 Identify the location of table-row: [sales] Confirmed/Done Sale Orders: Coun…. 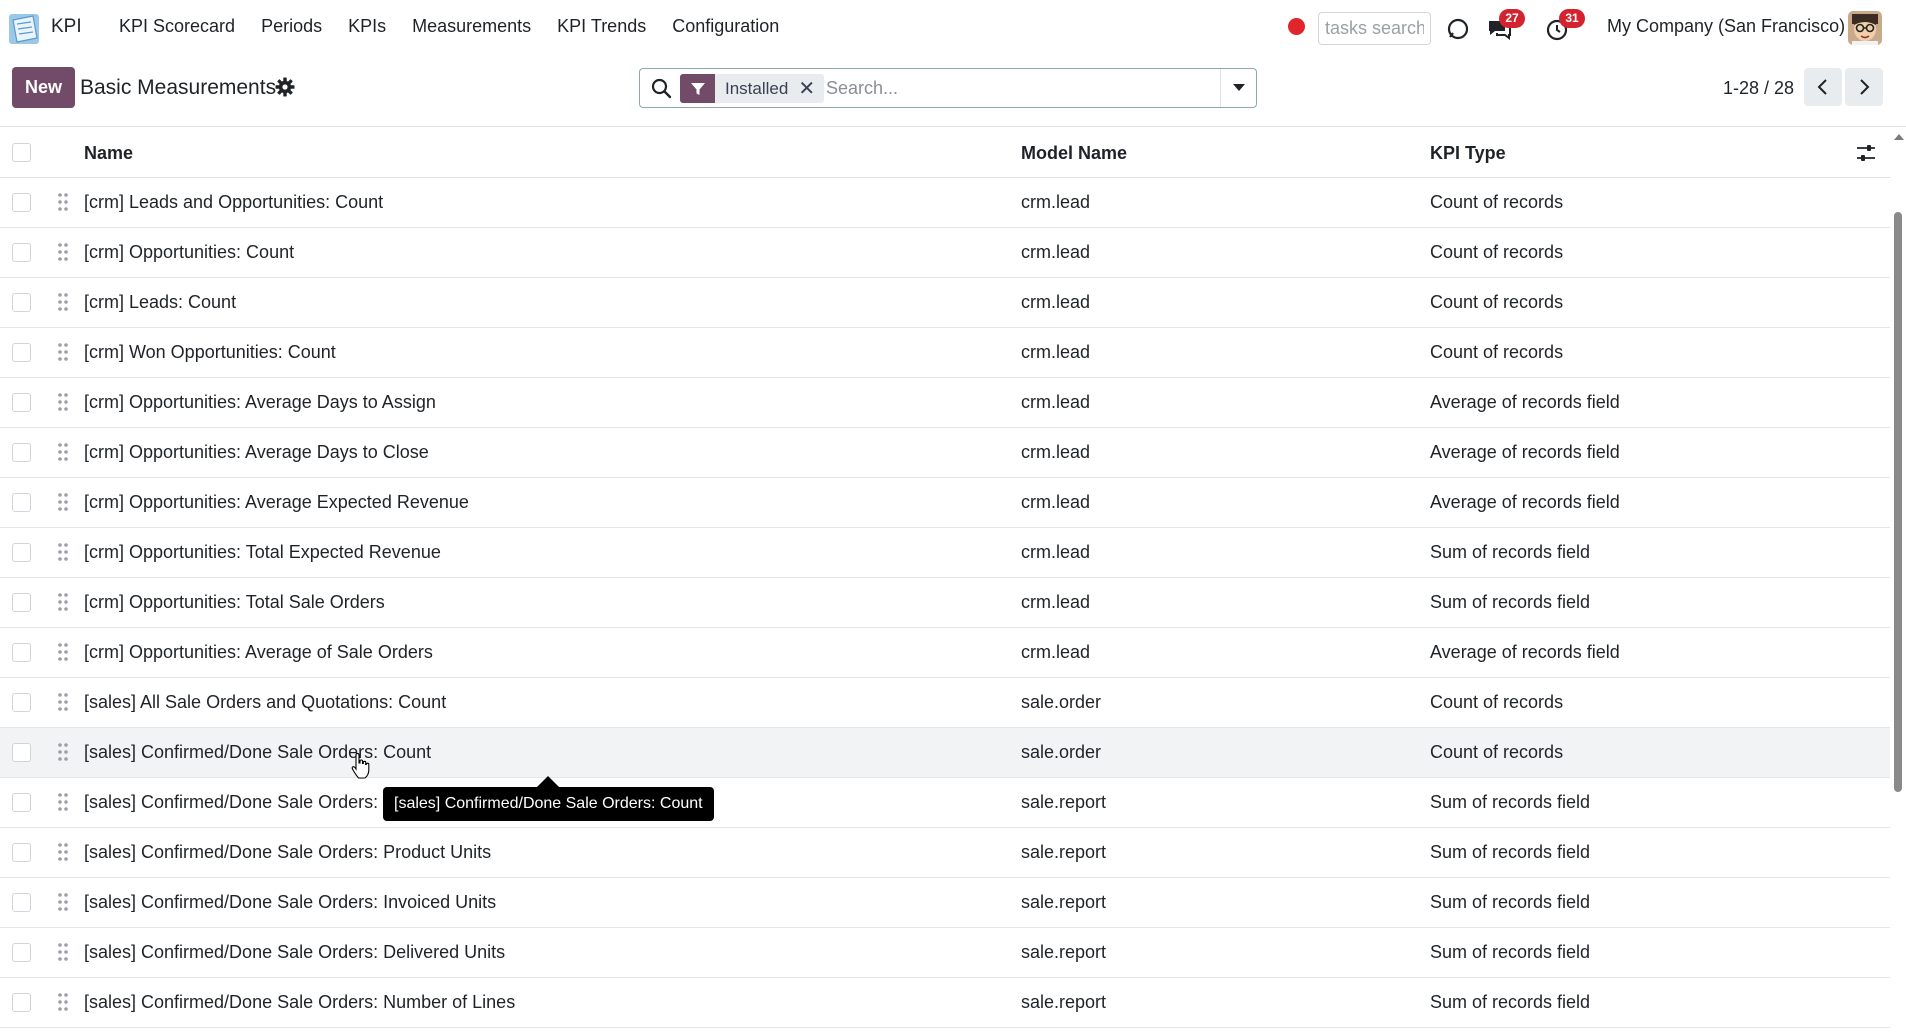
(945, 753).